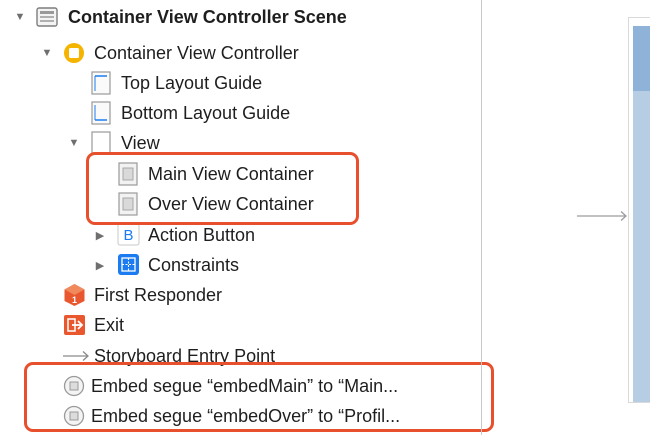  Describe the element at coordinates (158, 295) in the screenshot. I see `first-responder-label: First Responder` at that location.